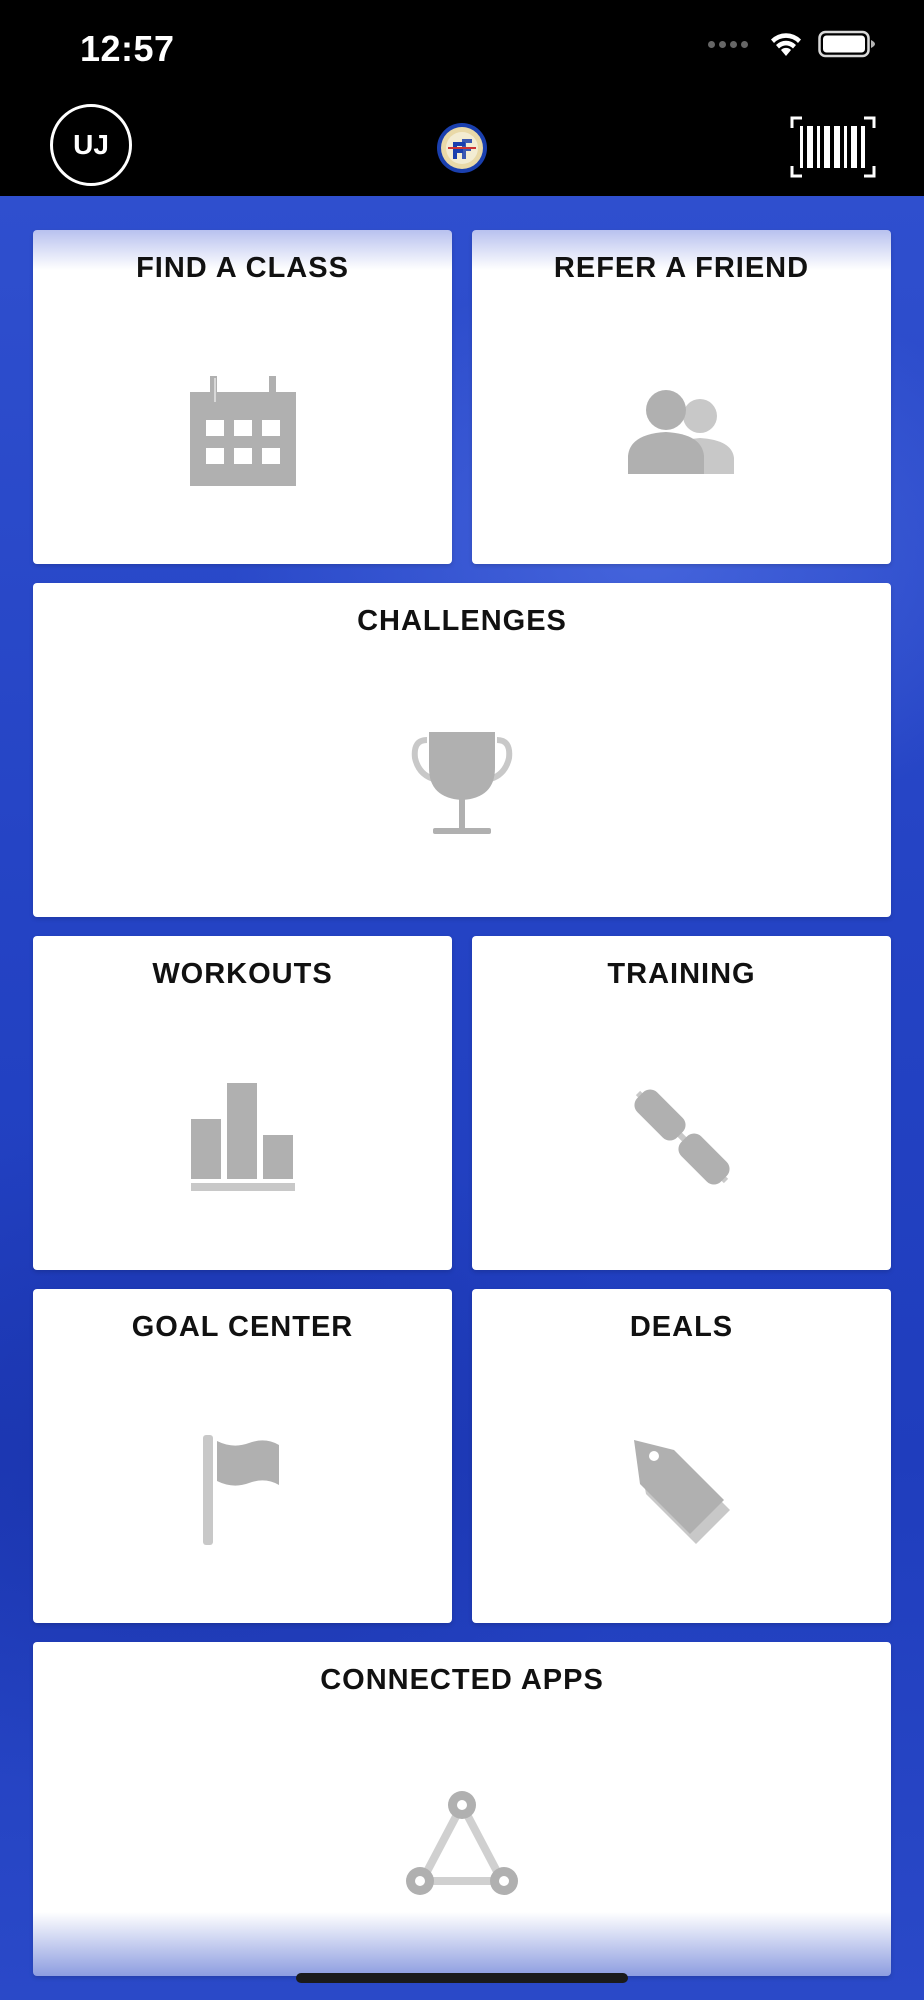 The height and width of the screenshot is (2000, 924). Describe the element at coordinates (127, 48) in the screenshot. I see `status-time: 12:57` at that location.